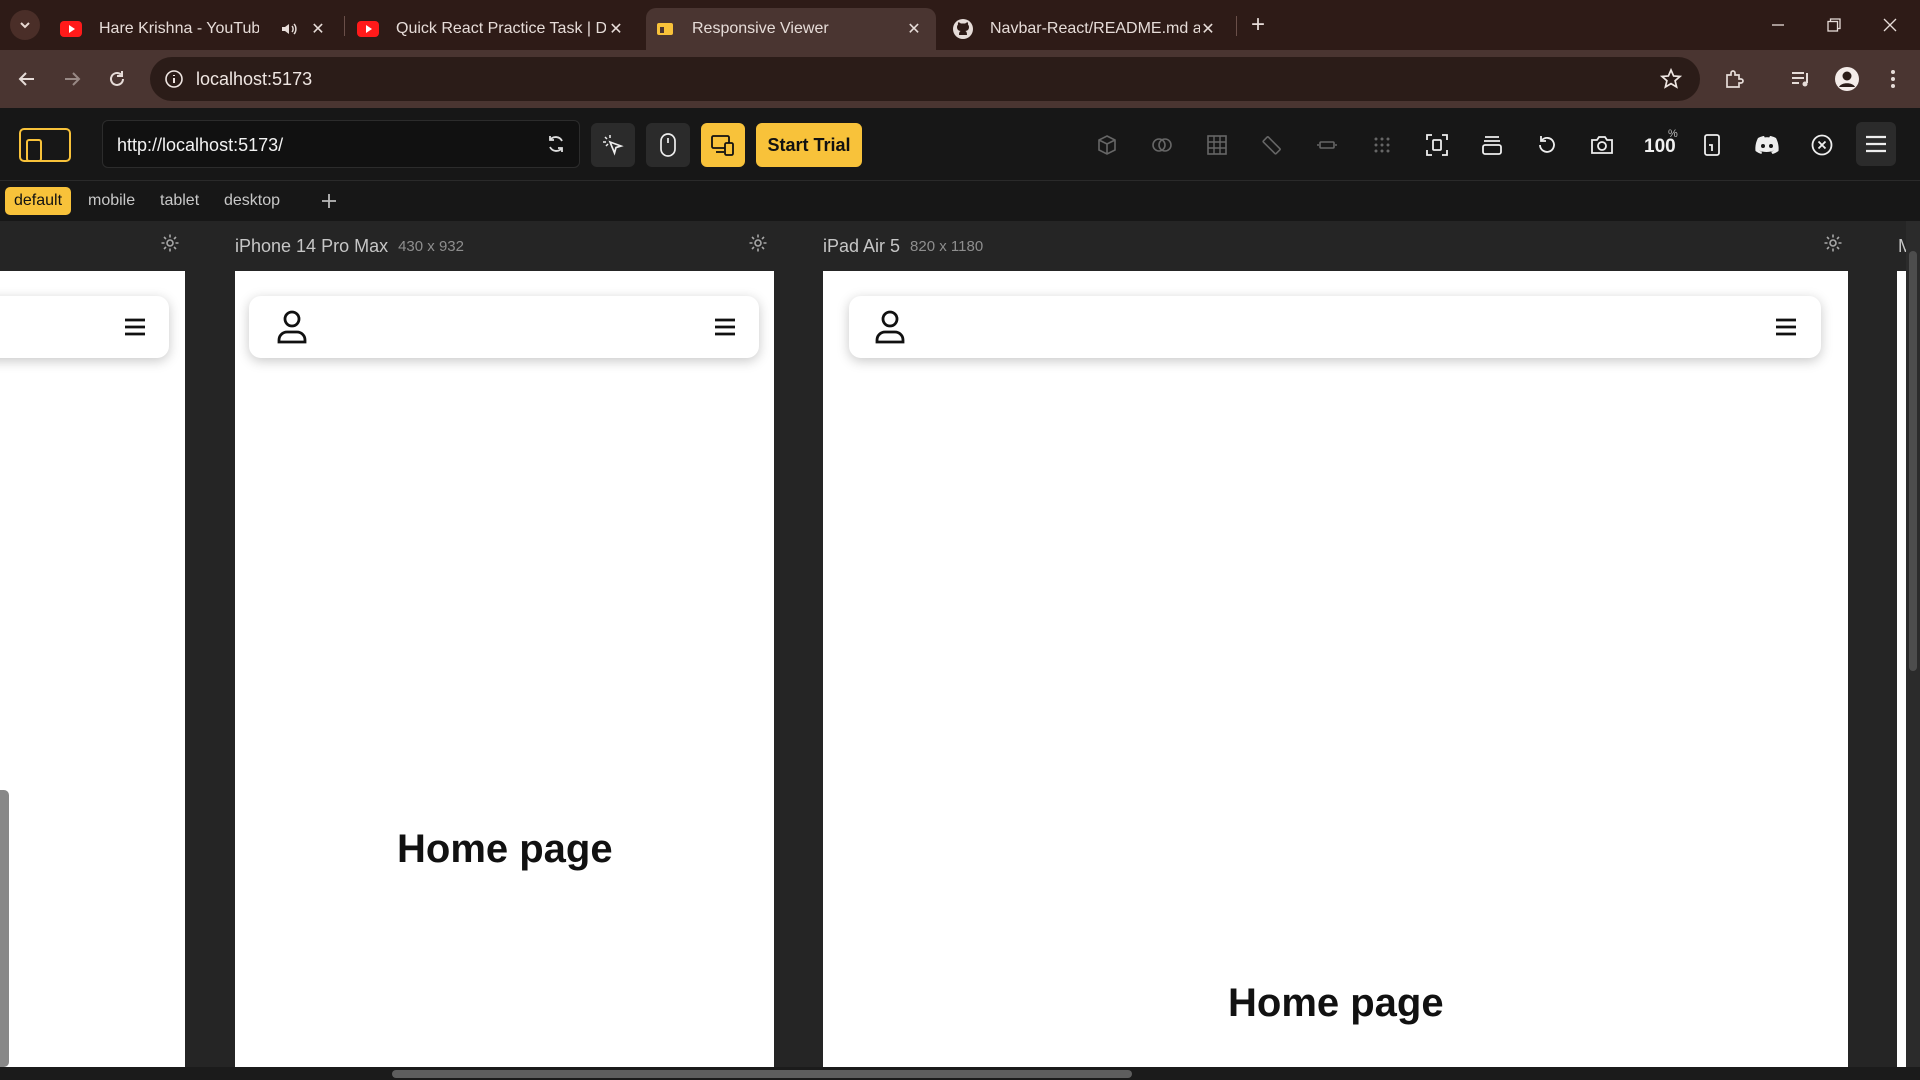  What do you see at coordinates (809, 145) in the screenshot?
I see `start-trial-button: Start Trial` at bounding box center [809, 145].